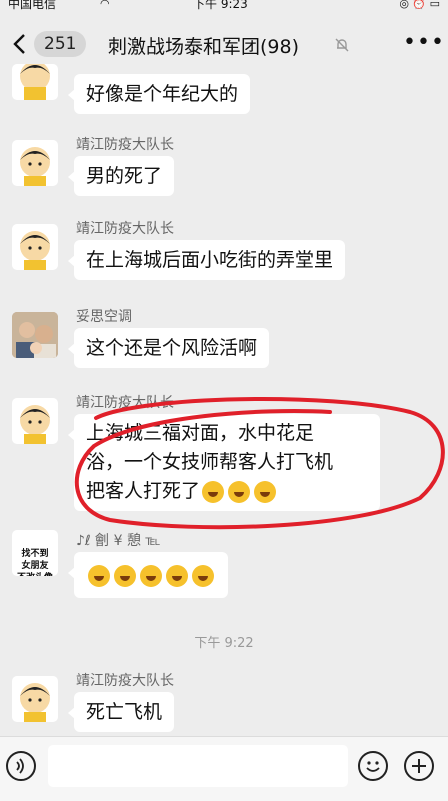 Image resolution: width=448 pixels, height=801 pixels. Describe the element at coordinates (124, 712) in the screenshot. I see `message-text: 死亡飞机` at that location.